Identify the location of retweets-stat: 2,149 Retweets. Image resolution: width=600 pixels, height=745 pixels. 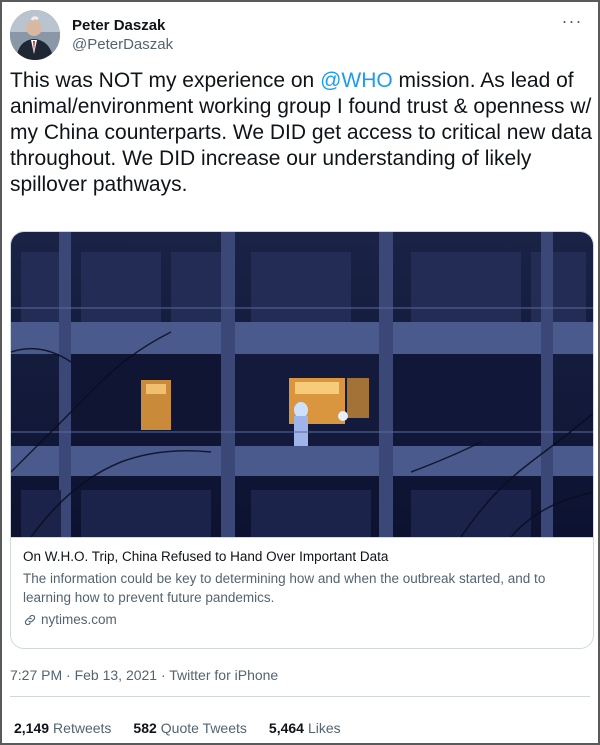
(62, 728).